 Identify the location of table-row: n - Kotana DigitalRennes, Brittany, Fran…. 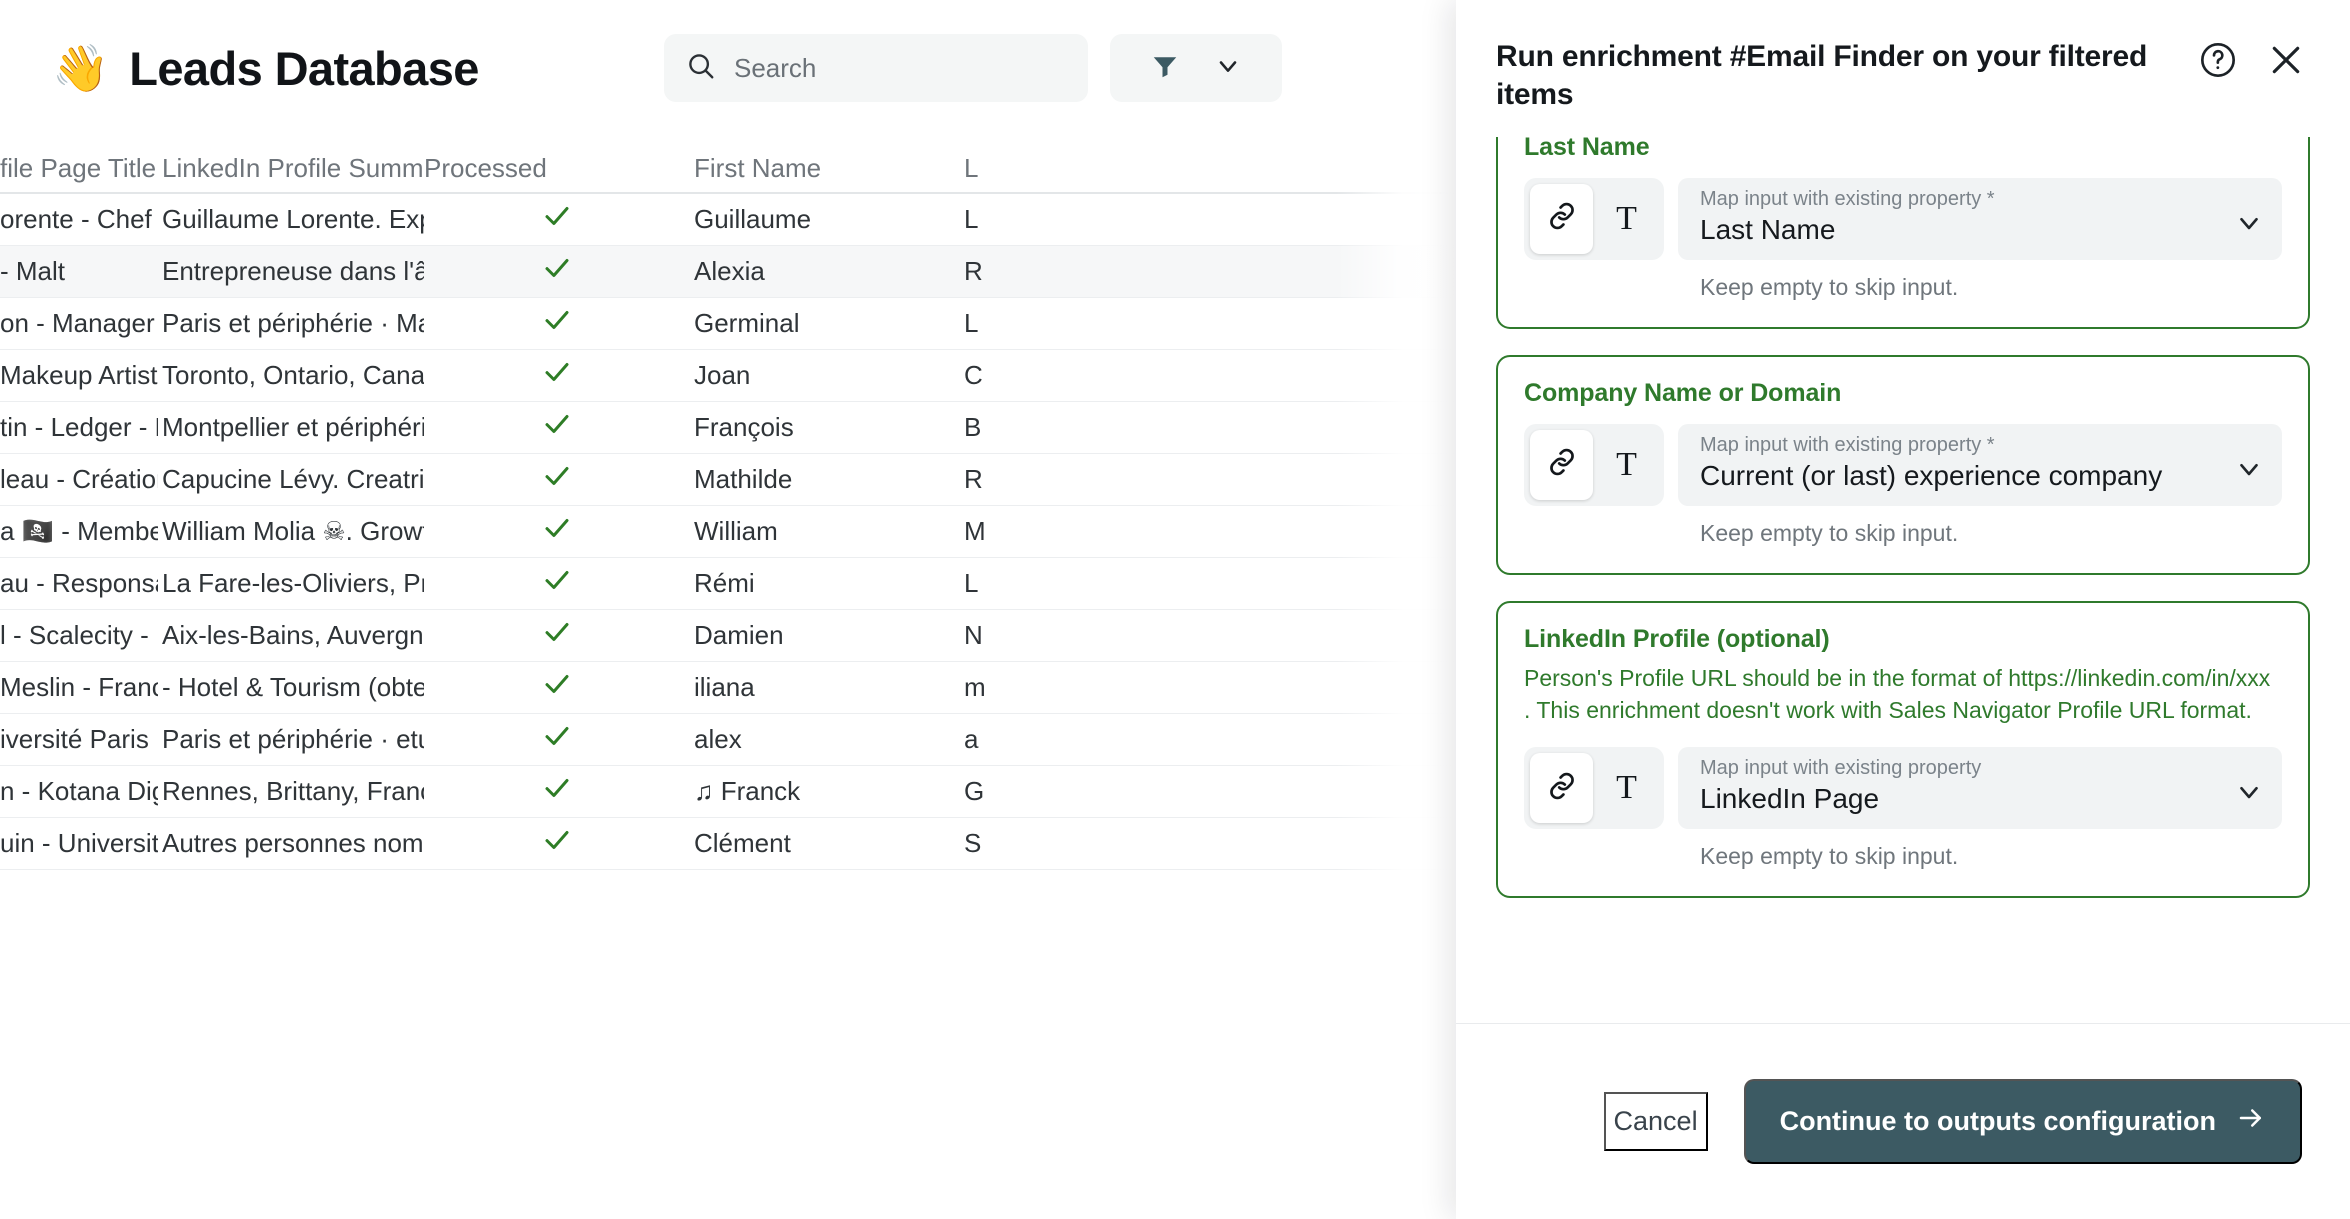
(728, 792).